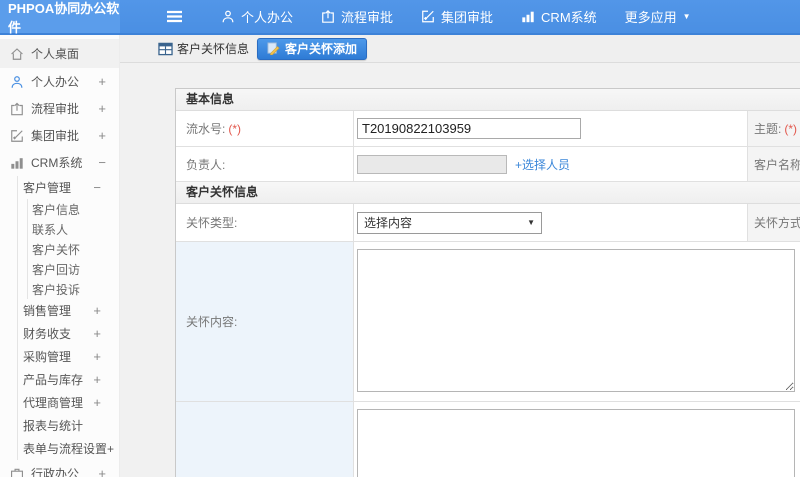  Describe the element at coordinates (264, 128) in the screenshot. I see `serial-label-cell: 流水号: (*)` at that location.